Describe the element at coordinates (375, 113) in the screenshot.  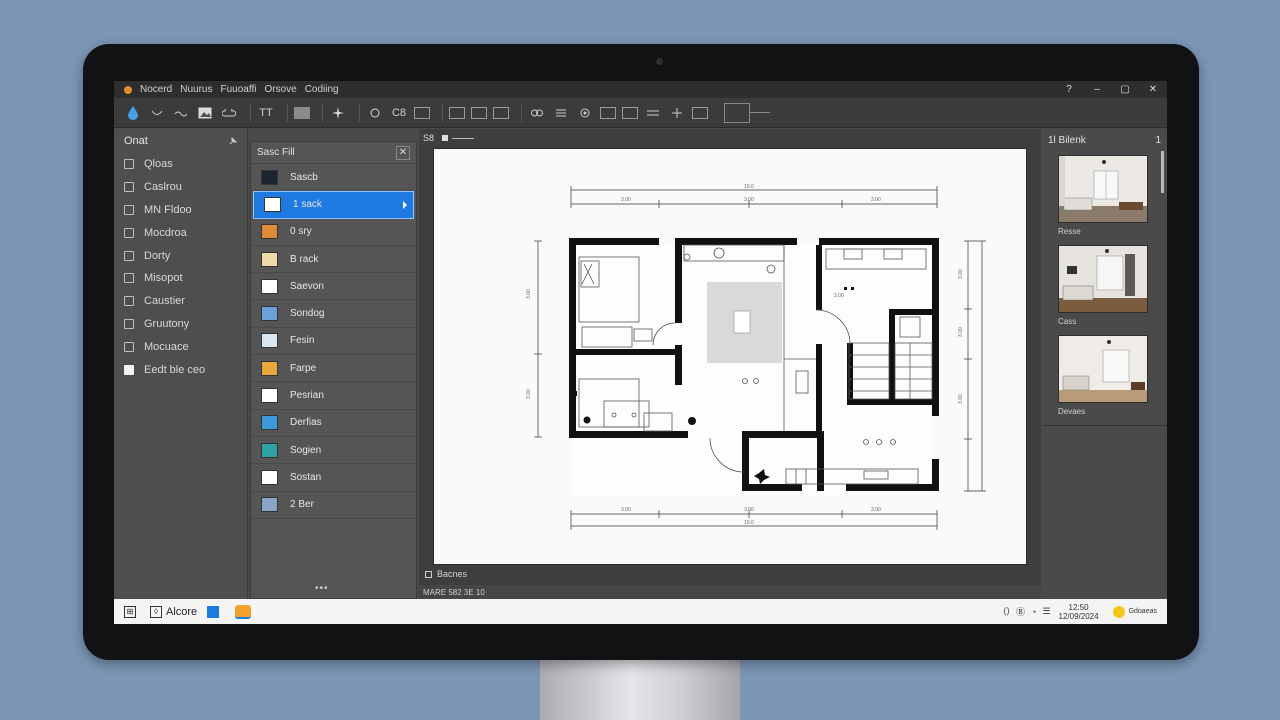
I see `circle-tool-icon` at that location.